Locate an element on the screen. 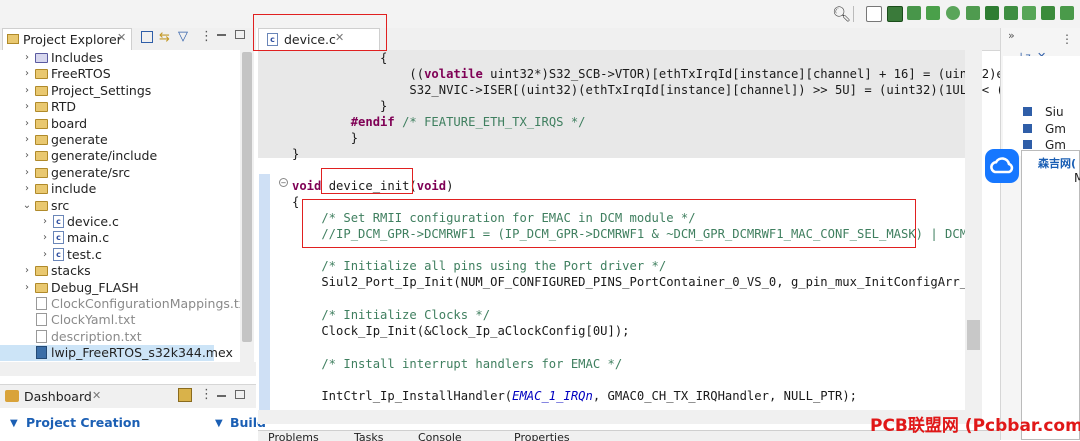 This screenshot has width=1080, height=441. tree-item: › c device.c is located at coordinates (120, 222).